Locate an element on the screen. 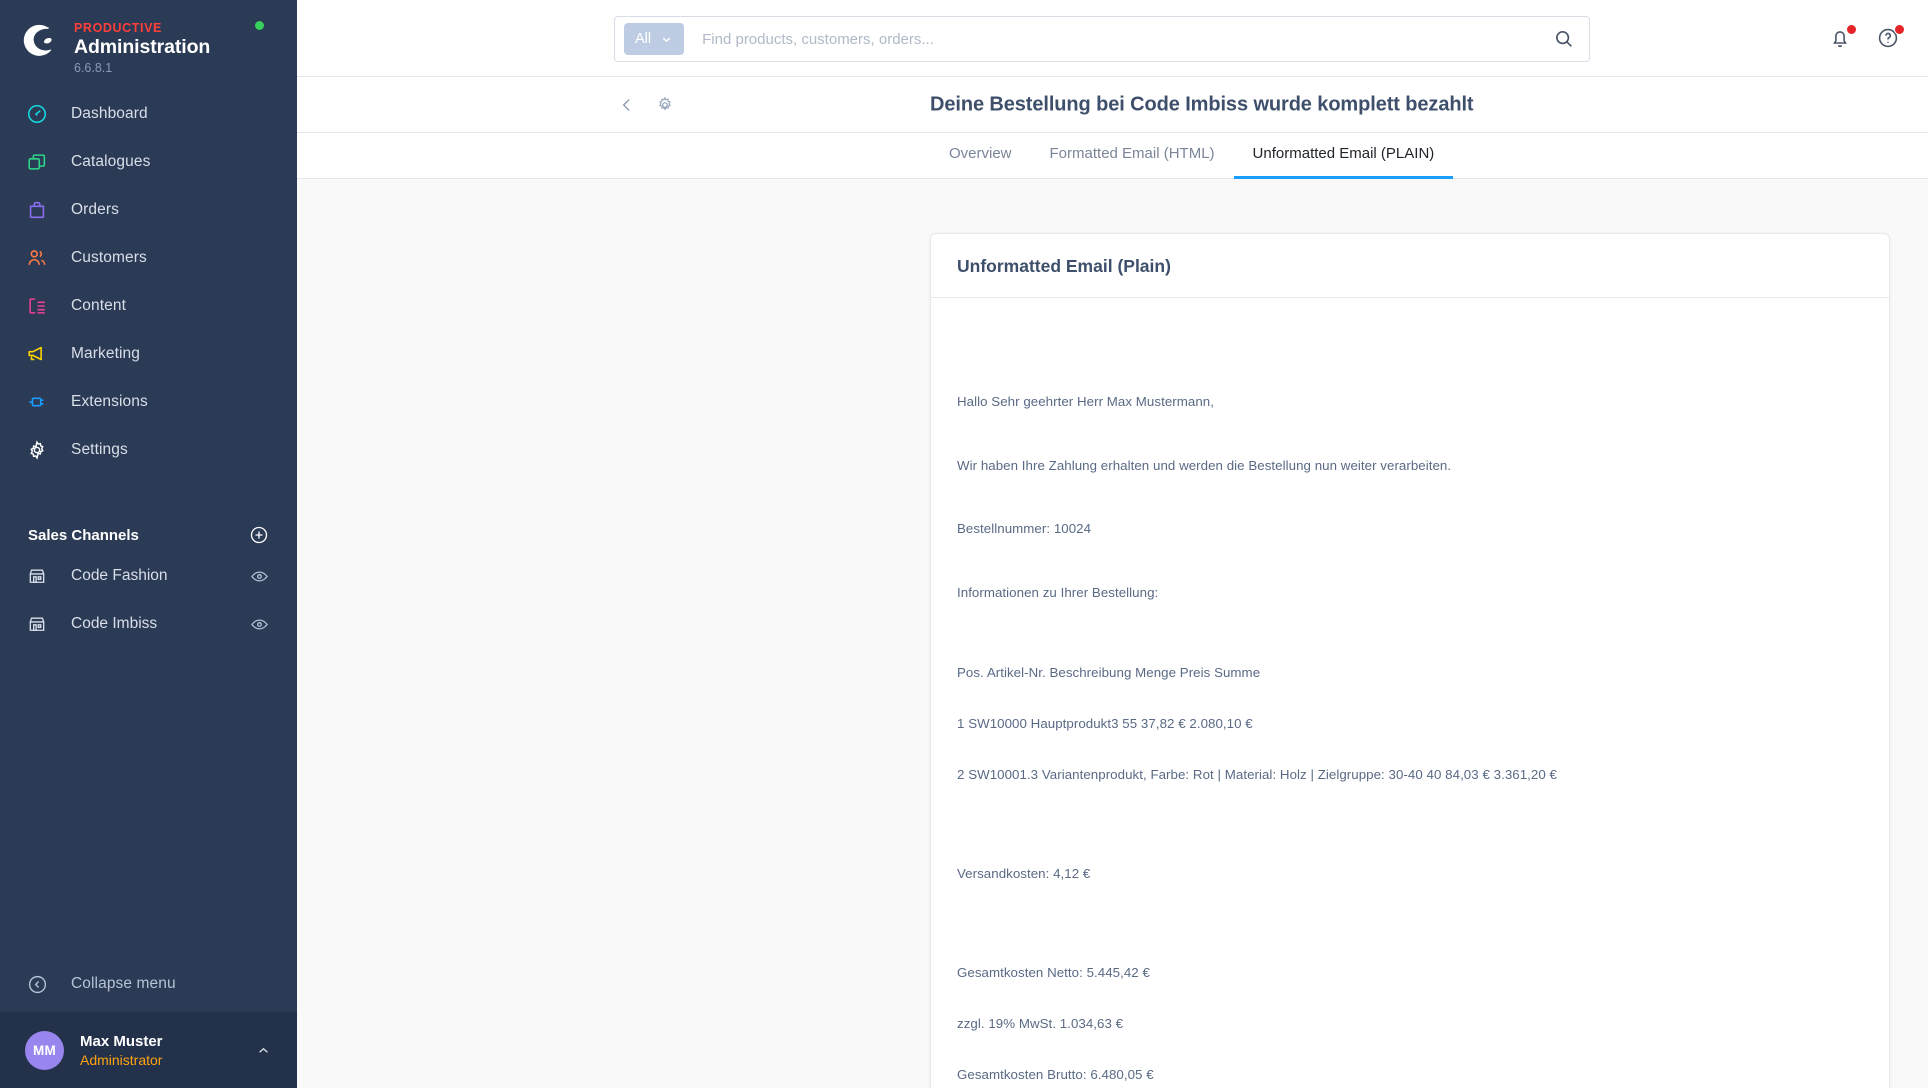  chevron-up-icon is located at coordinates (263, 1050).